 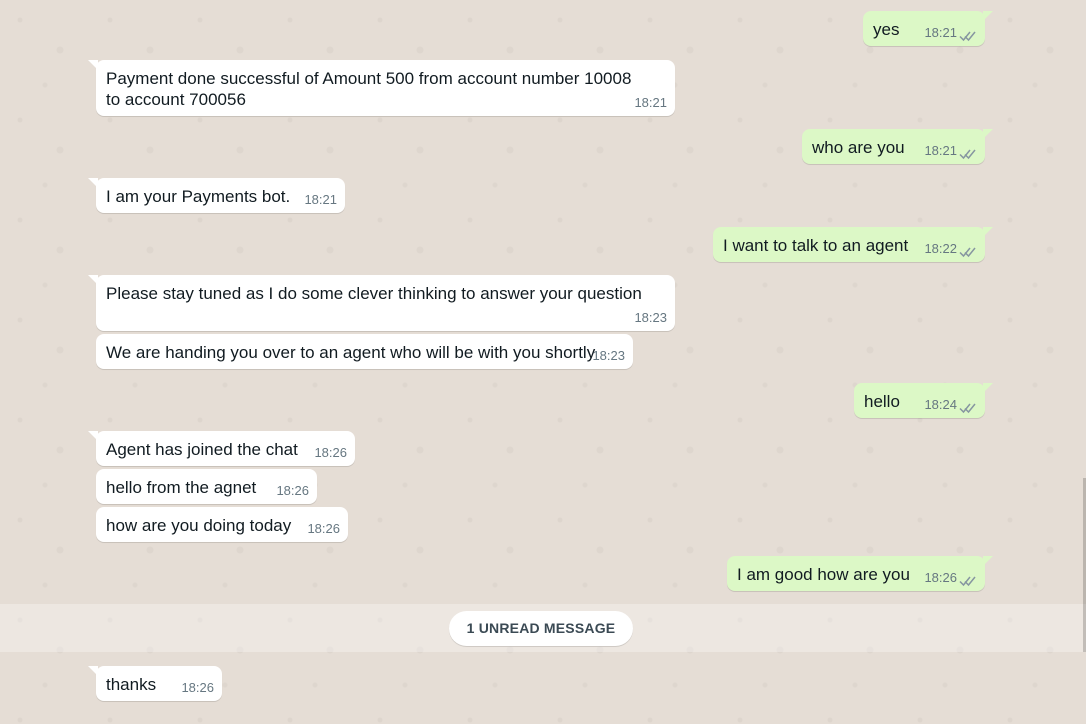 What do you see at coordinates (181, 487) in the screenshot?
I see `message-text: hello from the agnet` at bounding box center [181, 487].